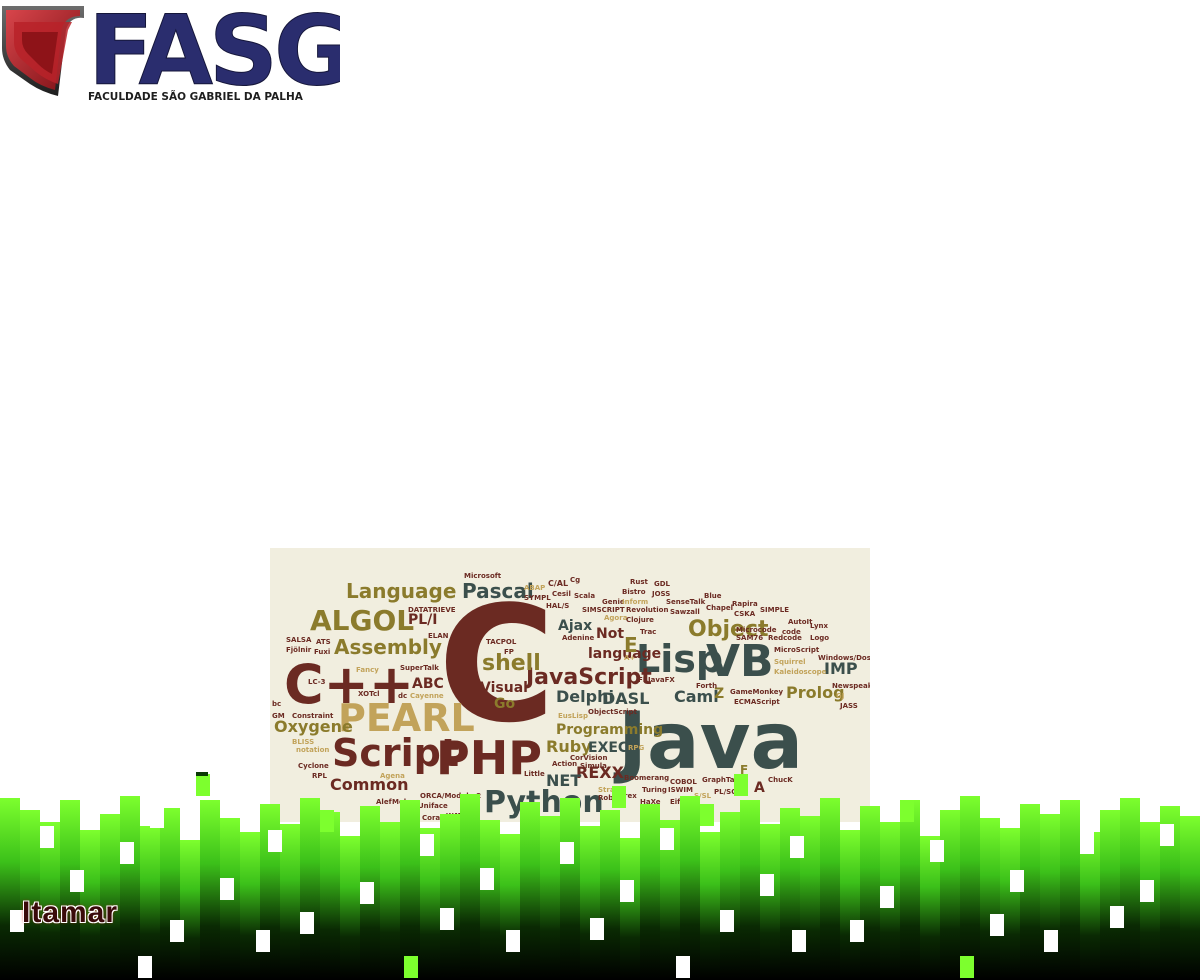 This screenshot has width=1200, height=980. What do you see at coordinates (170, 52) in the screenshot?
I see `fasg-logo: FASG FACULDADE SÃO GABRIEL DA PALHA` at bounding box center [170, 52].